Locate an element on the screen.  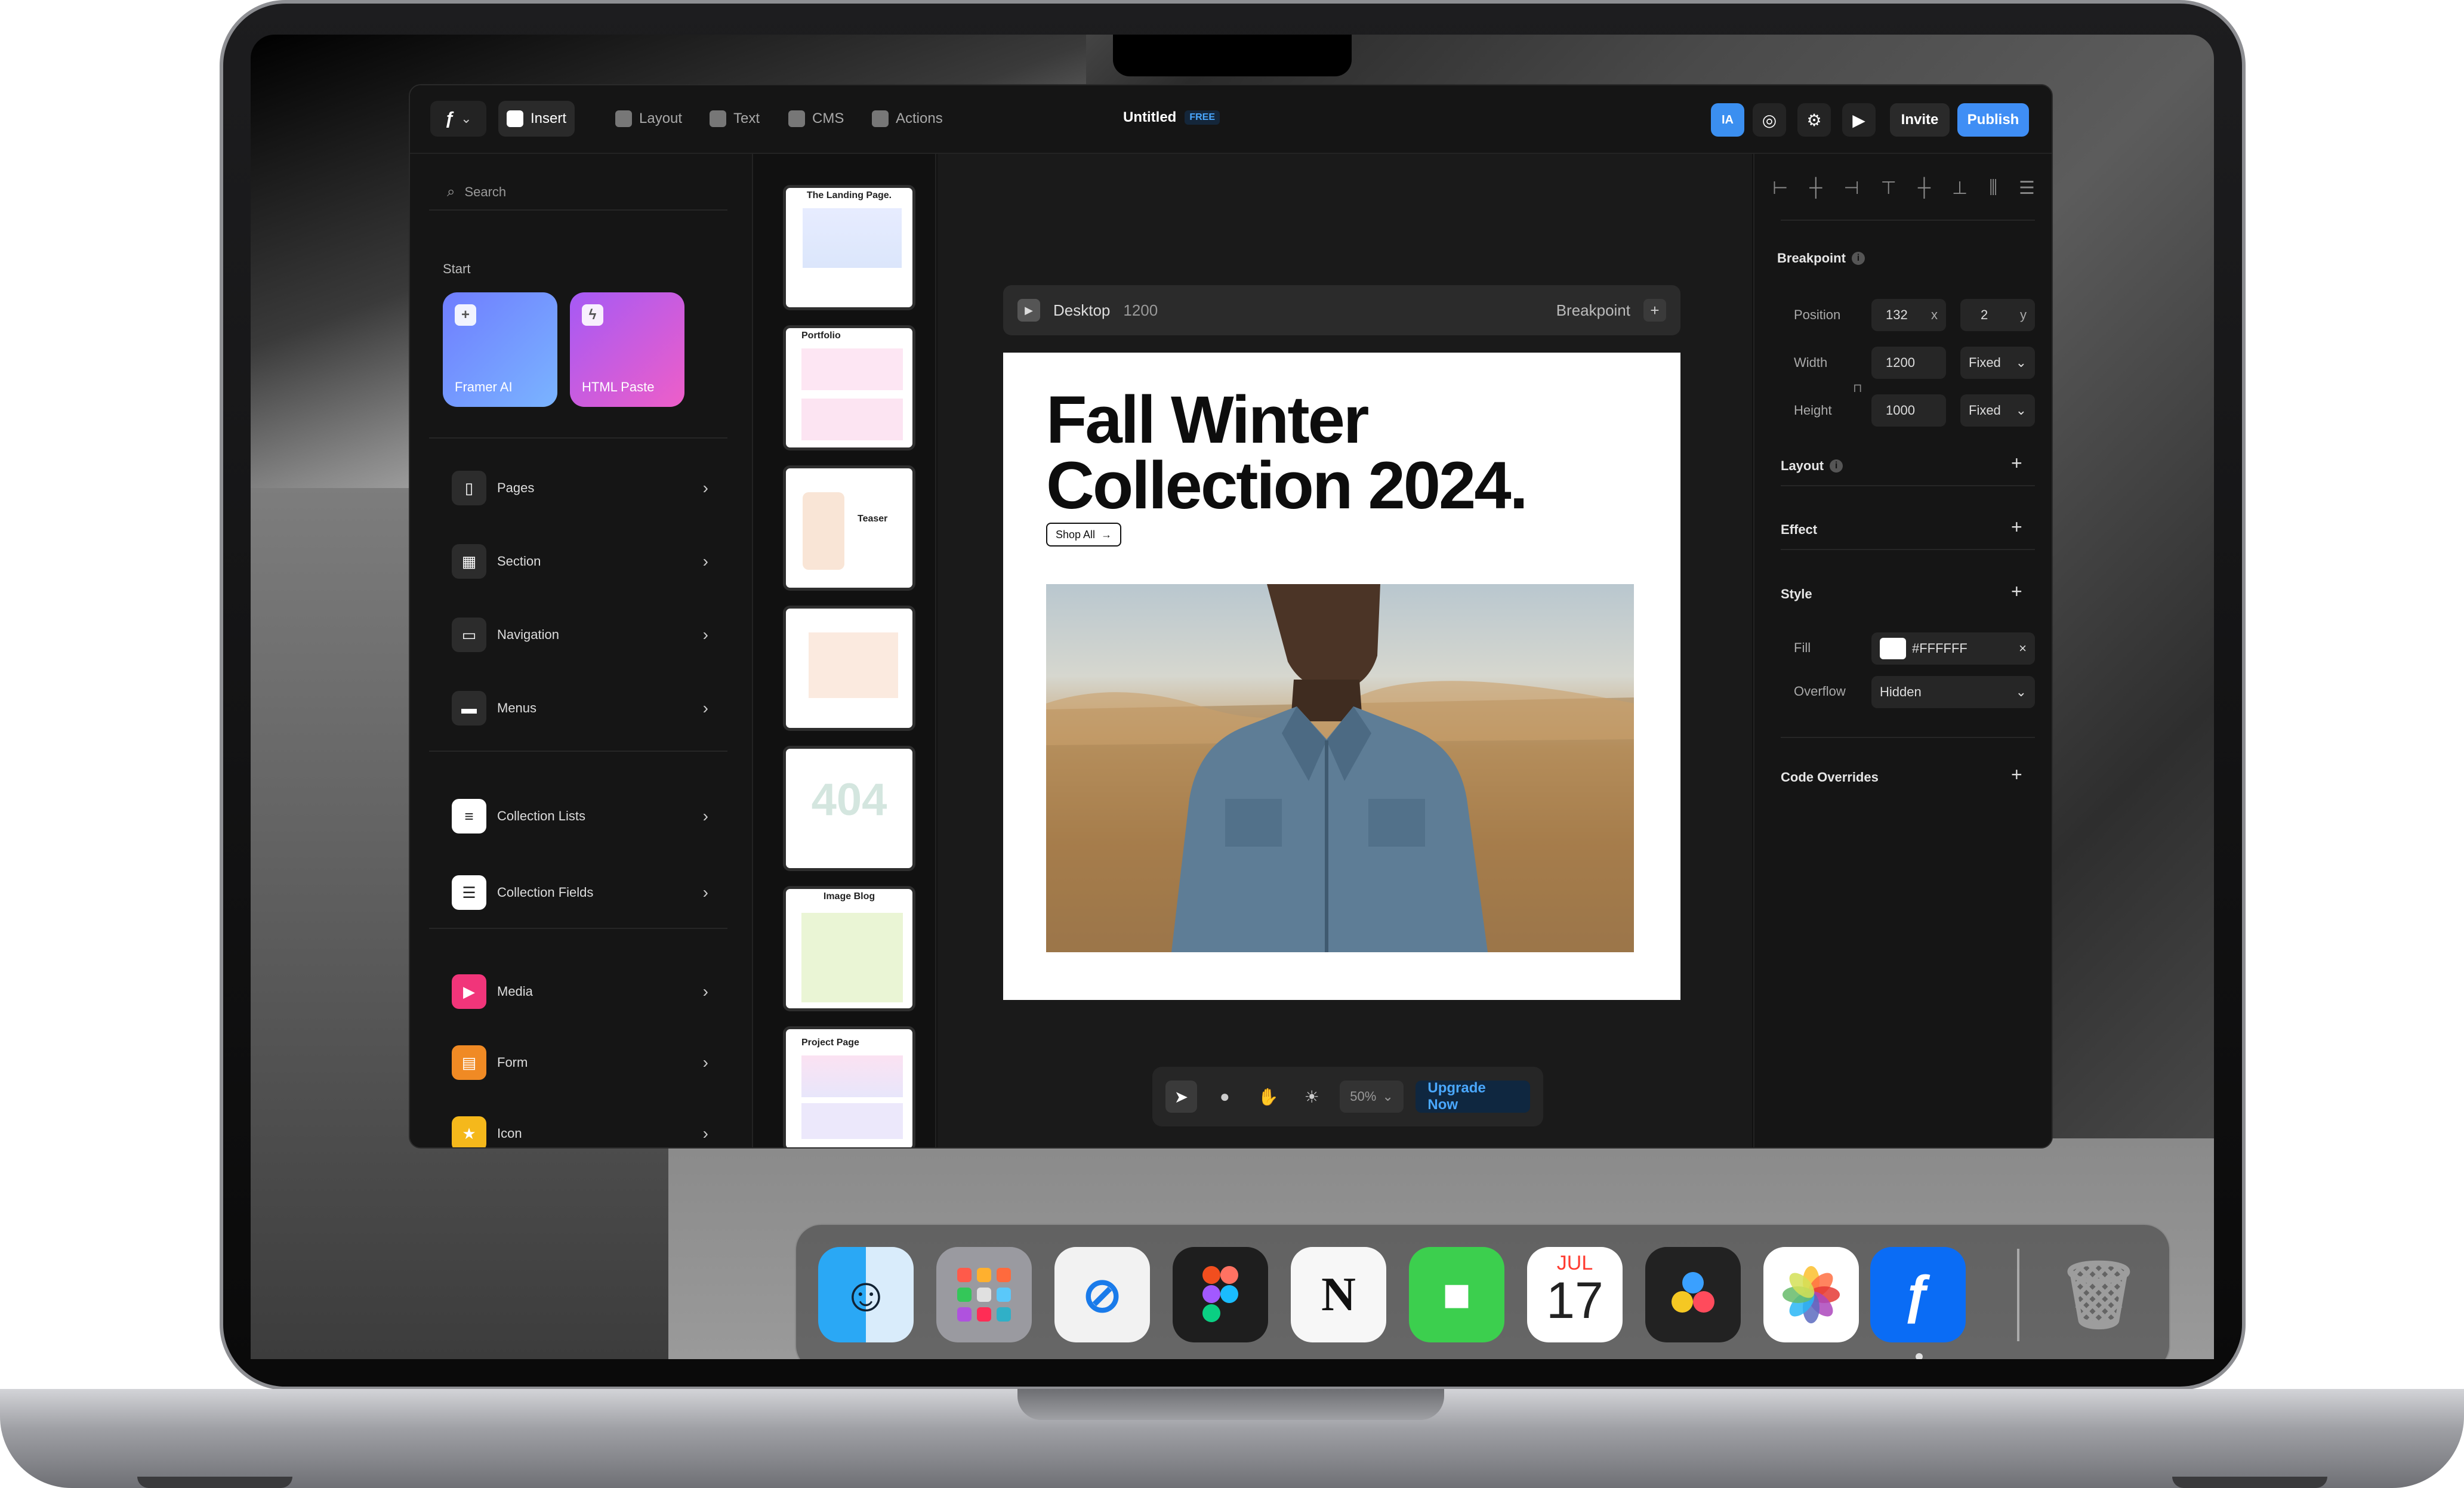
style-heading: Style is located at coordinates (1796, 593).